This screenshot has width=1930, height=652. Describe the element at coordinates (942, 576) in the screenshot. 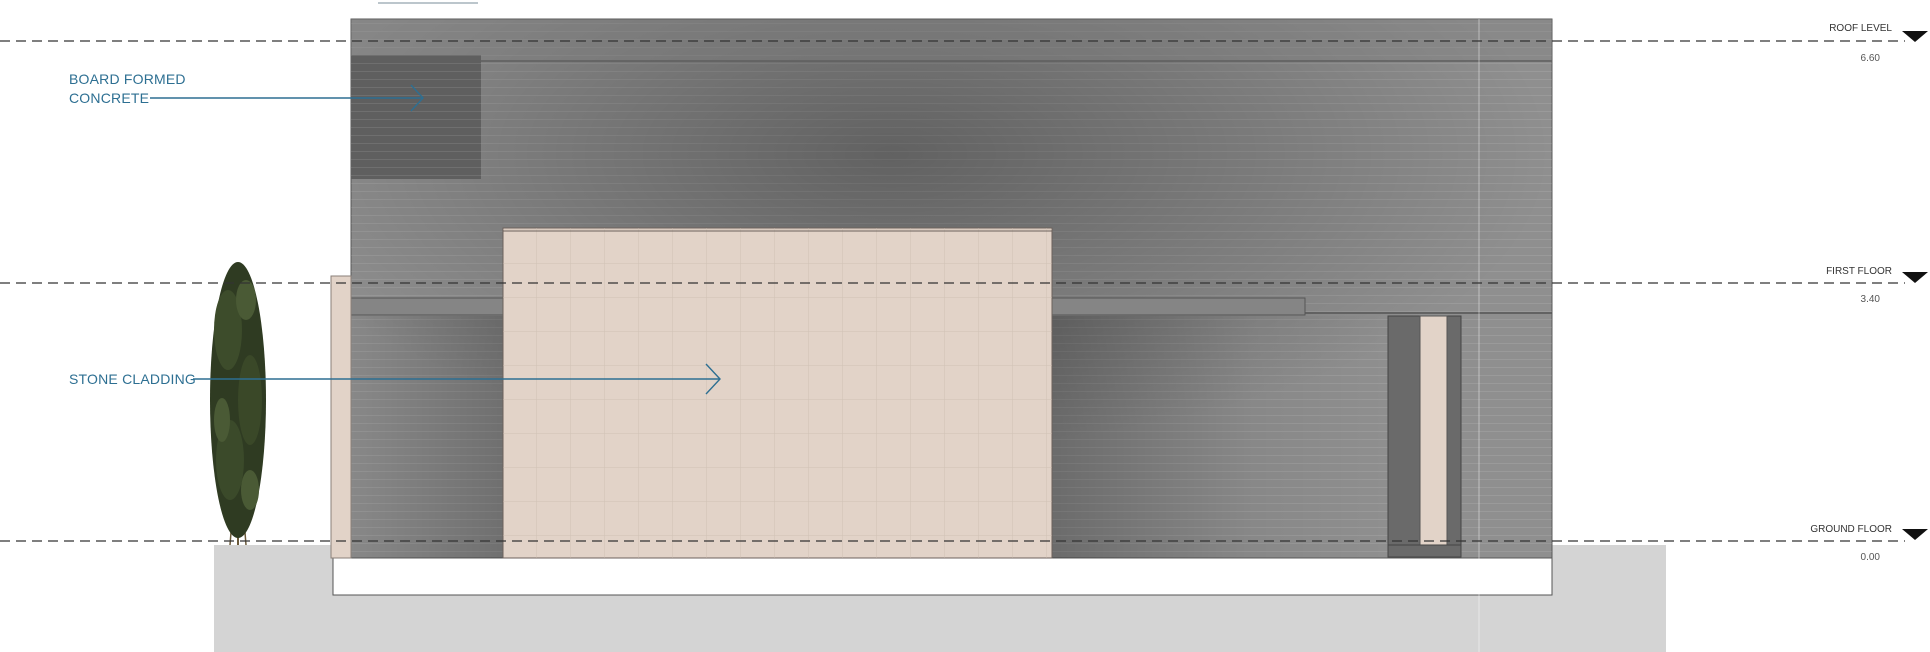

I see `plinth` at that location.